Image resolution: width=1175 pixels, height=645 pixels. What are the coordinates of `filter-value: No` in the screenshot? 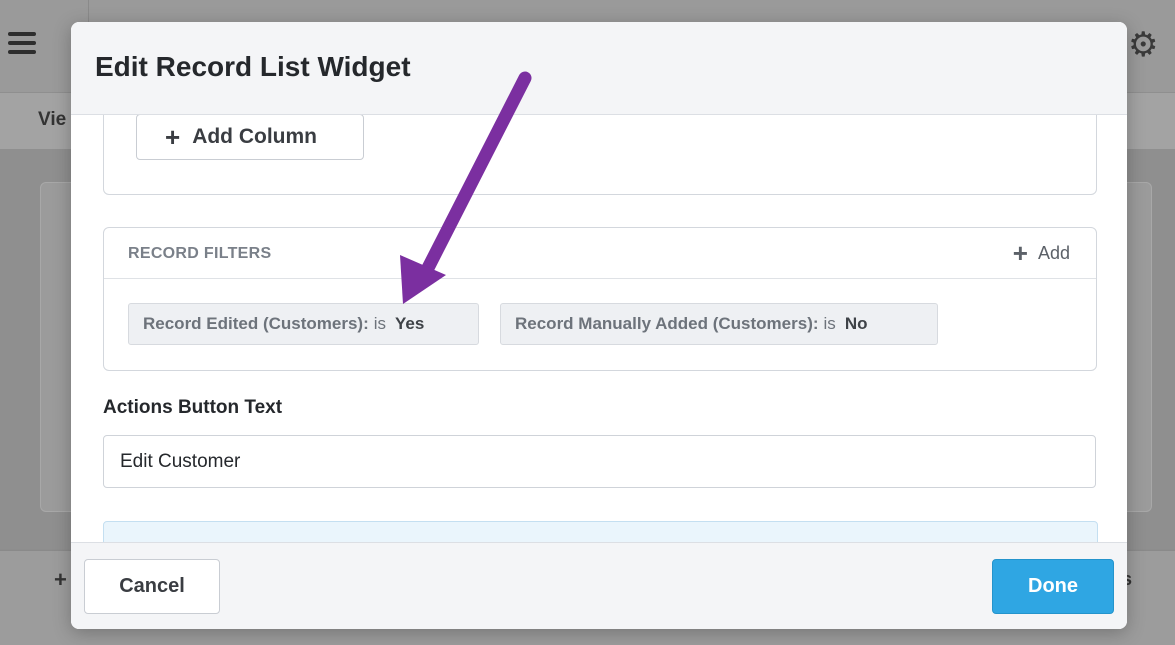 It's located at (856, 323).